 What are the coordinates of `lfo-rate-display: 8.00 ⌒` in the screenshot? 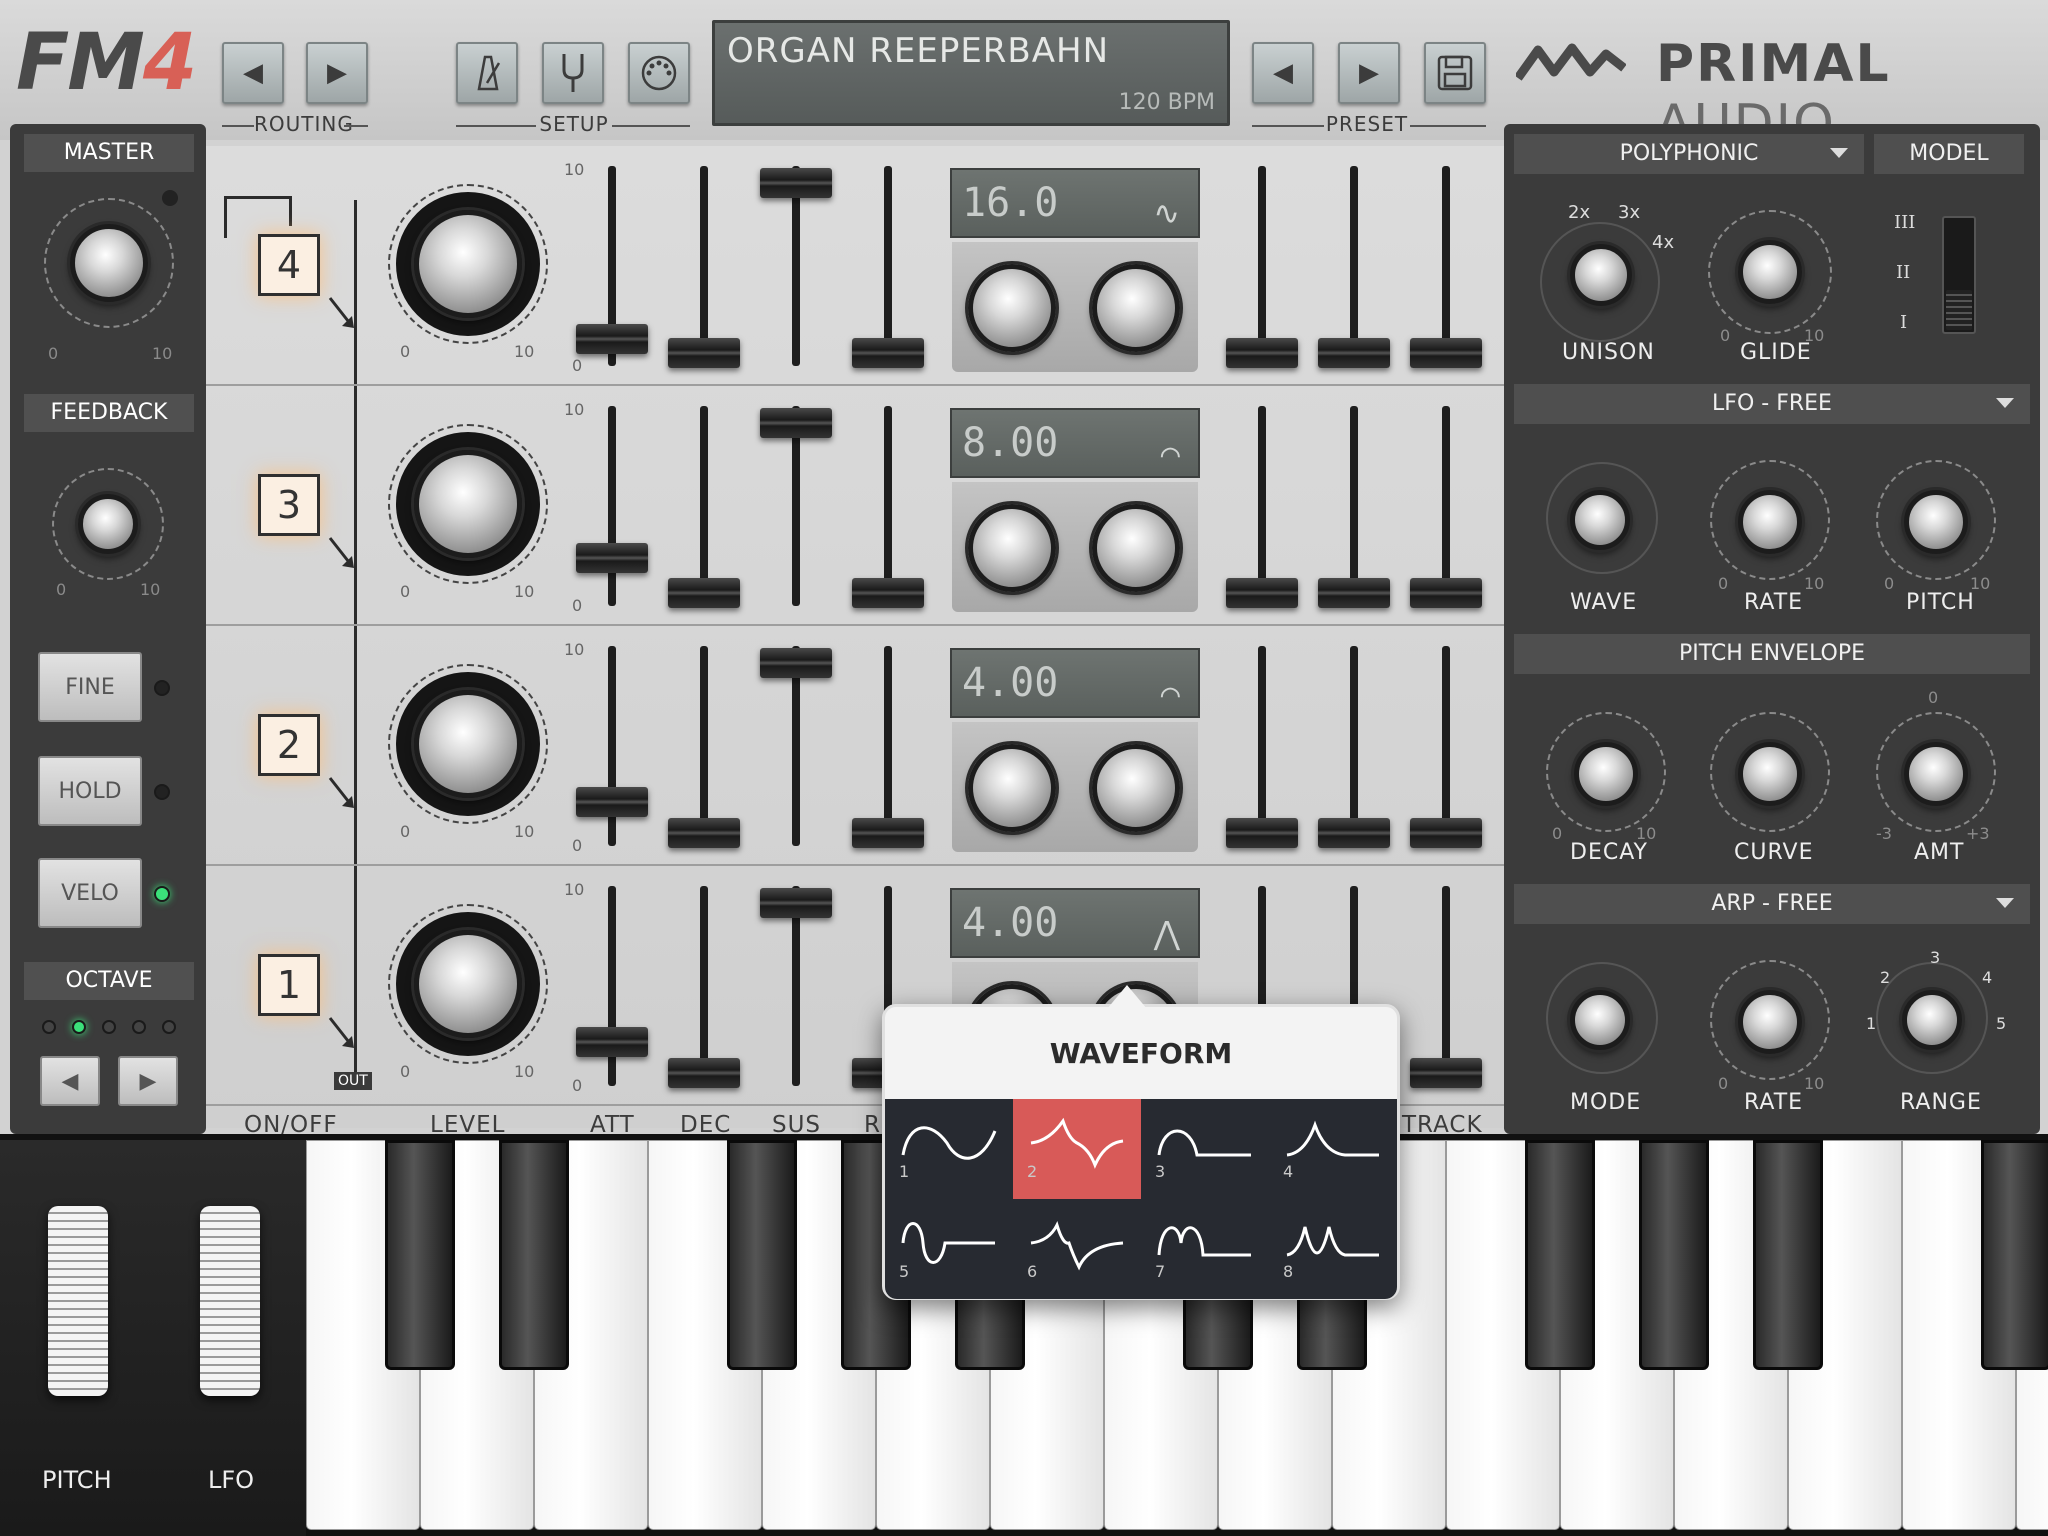 It's located at (1075, 443).